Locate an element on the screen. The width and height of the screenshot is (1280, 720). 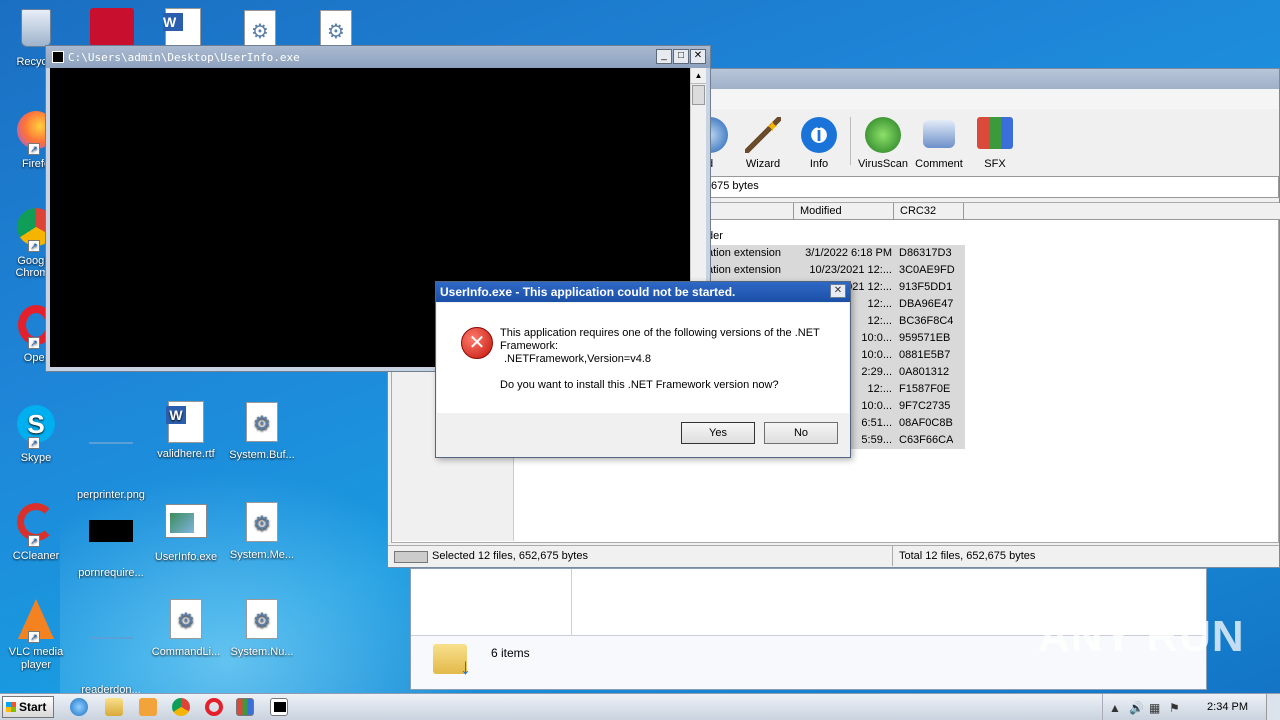
console-titlebar: C:\Users\admin\Desktop\UserInfo.exe is located at coordinates (378, 57).